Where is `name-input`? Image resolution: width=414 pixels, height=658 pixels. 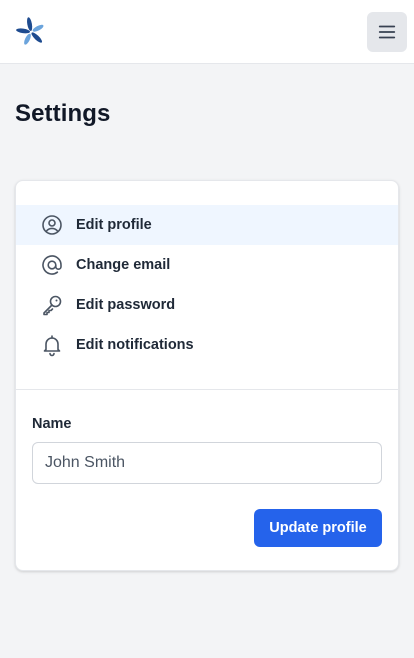
name-input is located at coordinates (207, 463).